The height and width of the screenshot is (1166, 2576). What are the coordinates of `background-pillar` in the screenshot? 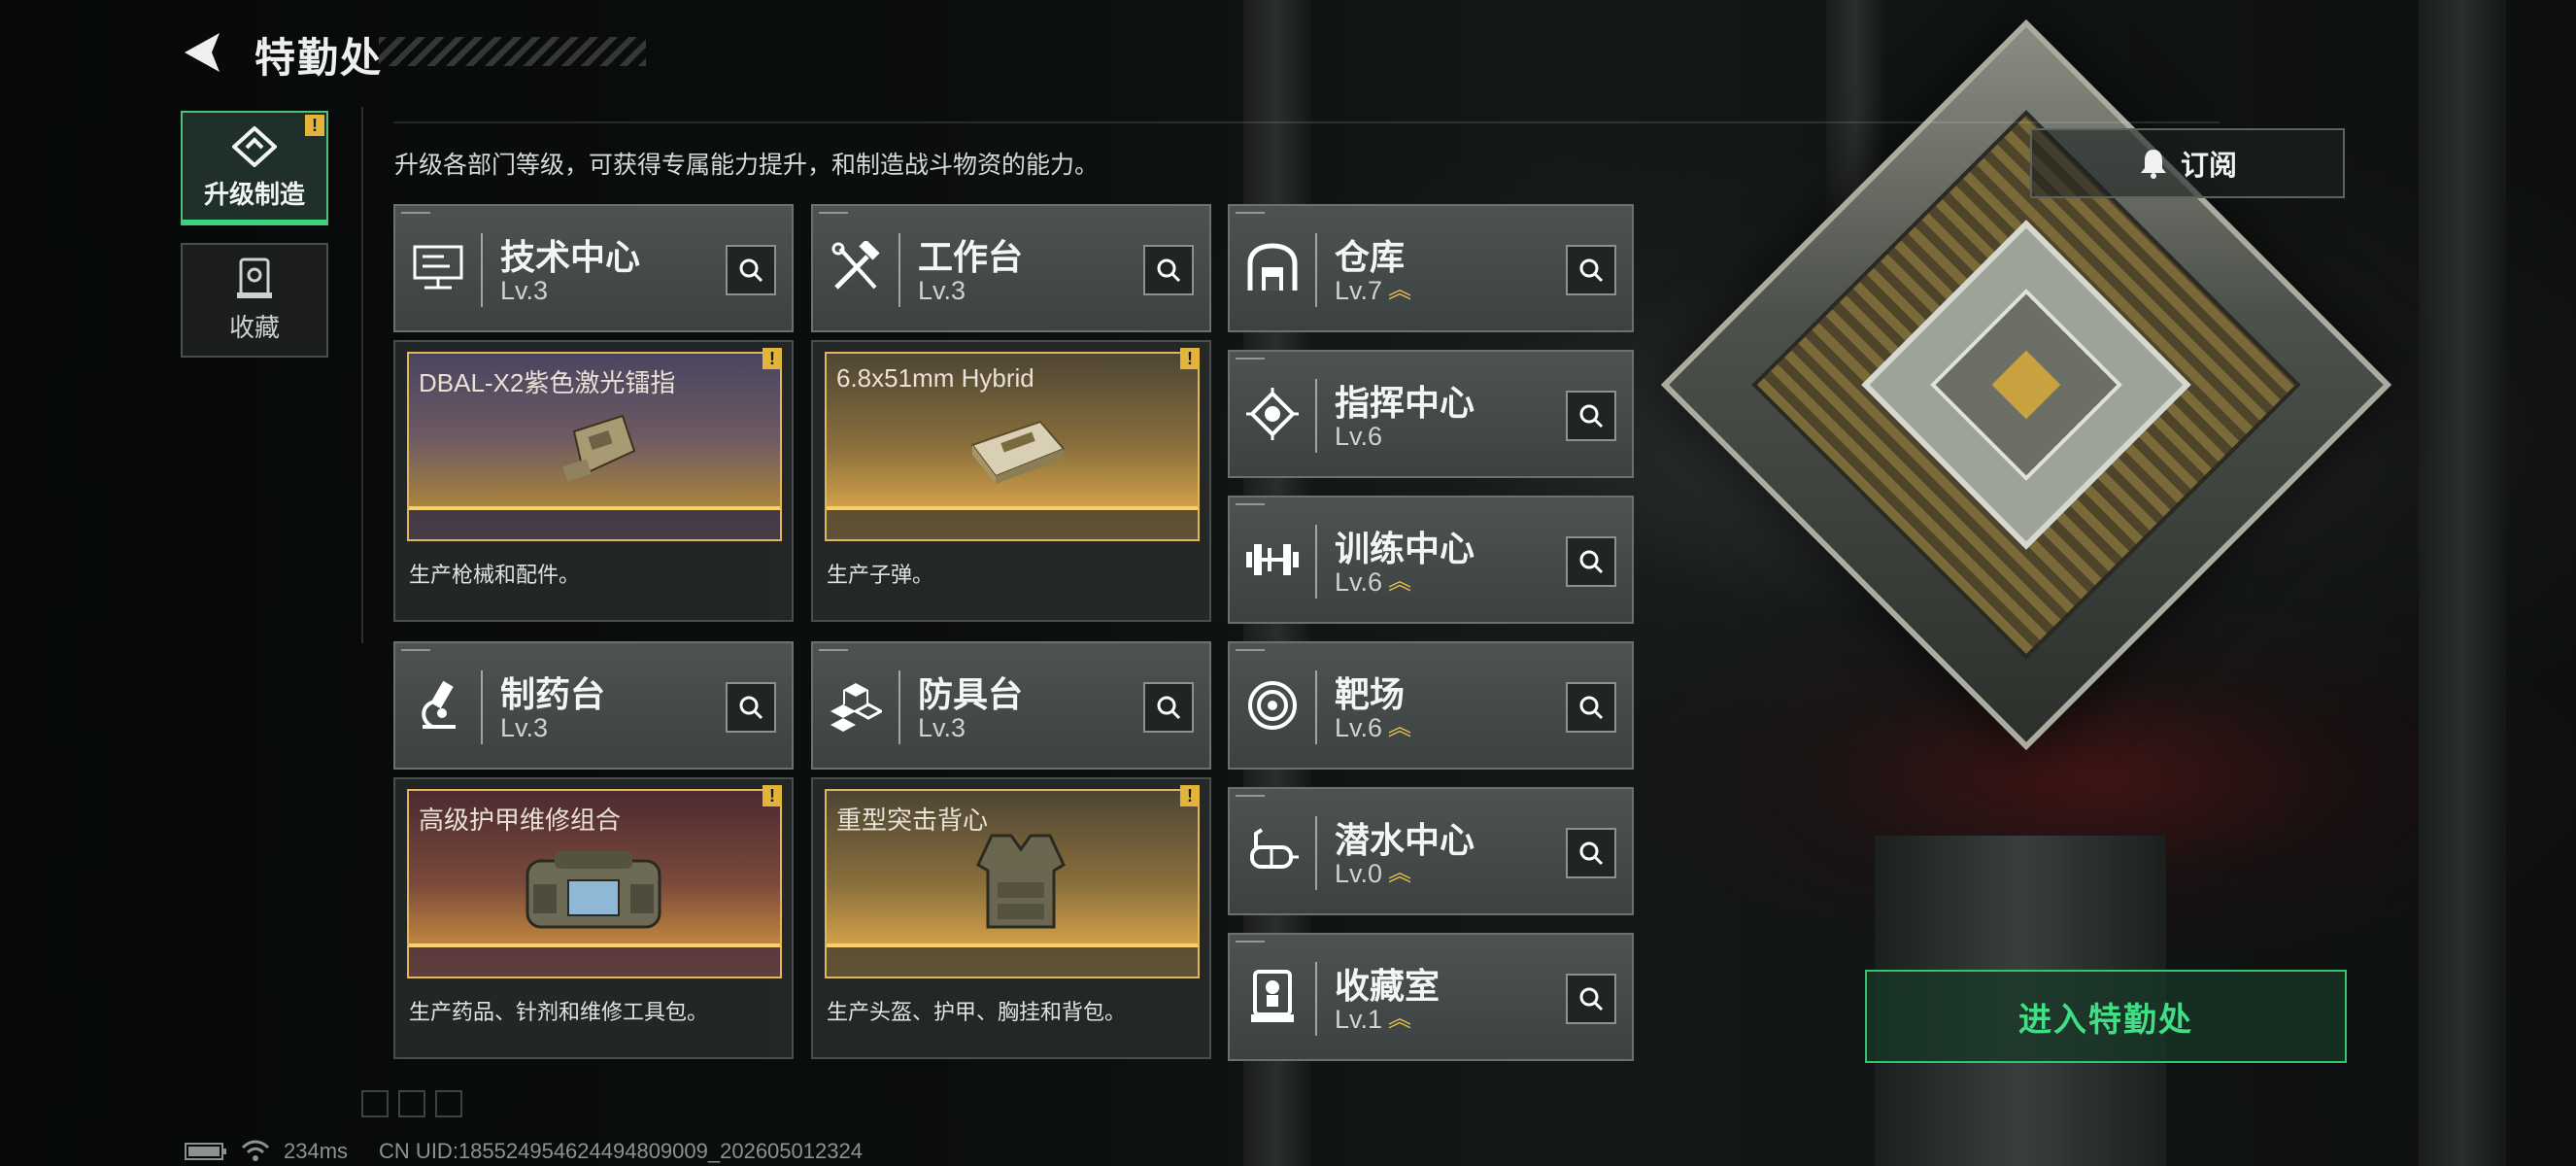 It's located at (2462, 583).